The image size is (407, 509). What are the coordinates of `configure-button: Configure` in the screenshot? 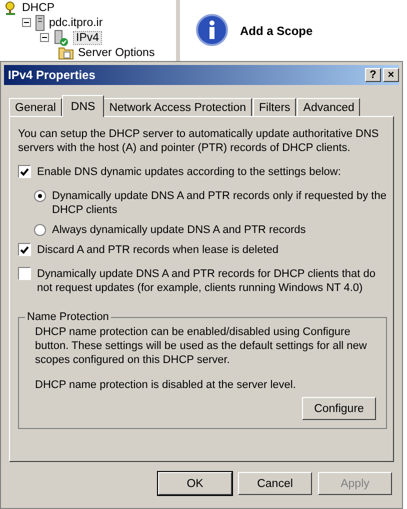 It's located at (339, 408).